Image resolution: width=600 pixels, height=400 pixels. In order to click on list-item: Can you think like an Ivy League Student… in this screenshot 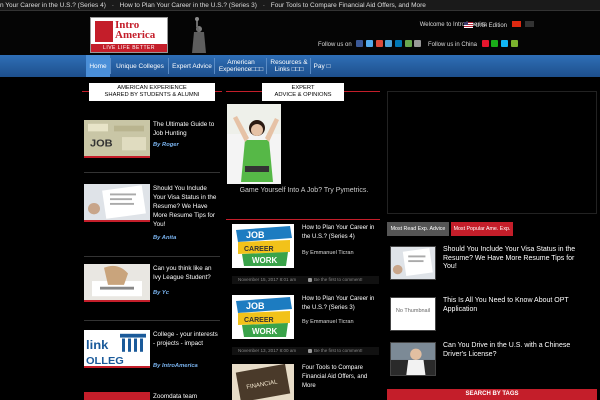, I will do `click(152, 288)`.